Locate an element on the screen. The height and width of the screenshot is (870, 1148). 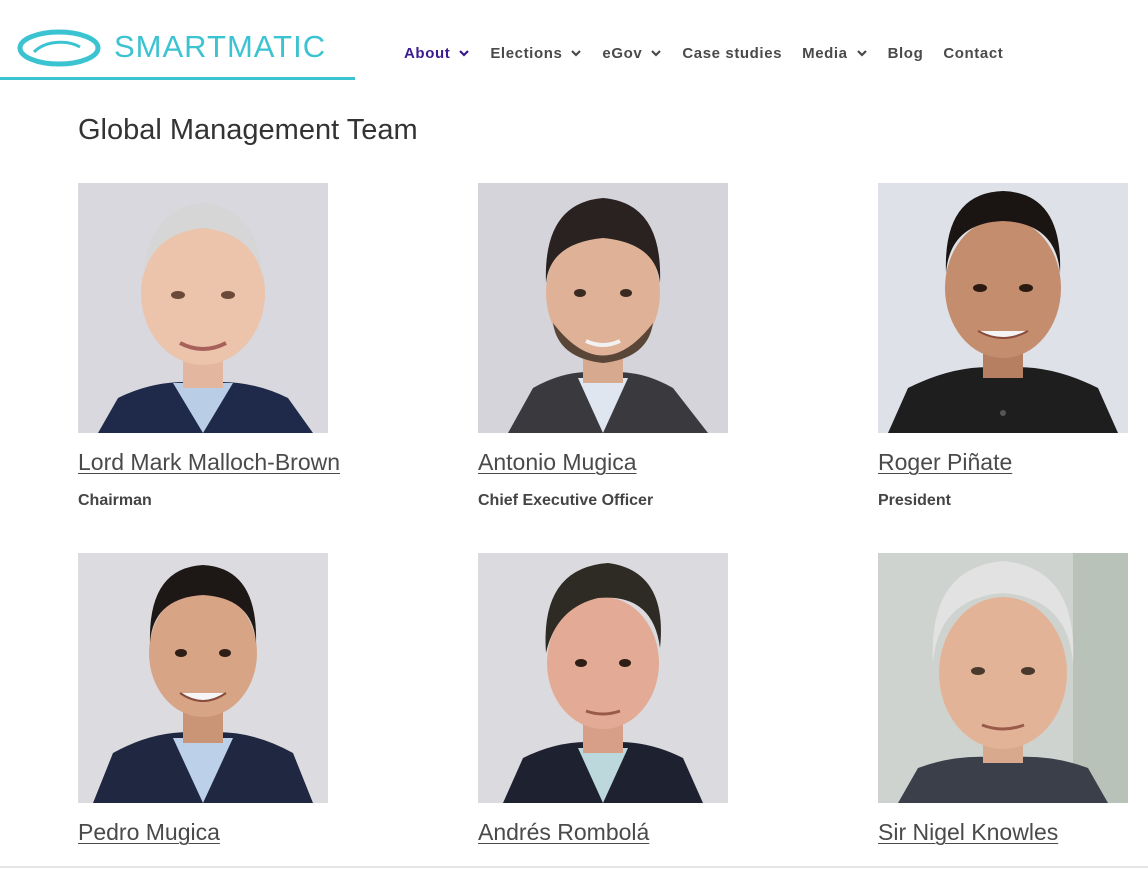
nav-label: Case studies is located at coordinates (732, 53).